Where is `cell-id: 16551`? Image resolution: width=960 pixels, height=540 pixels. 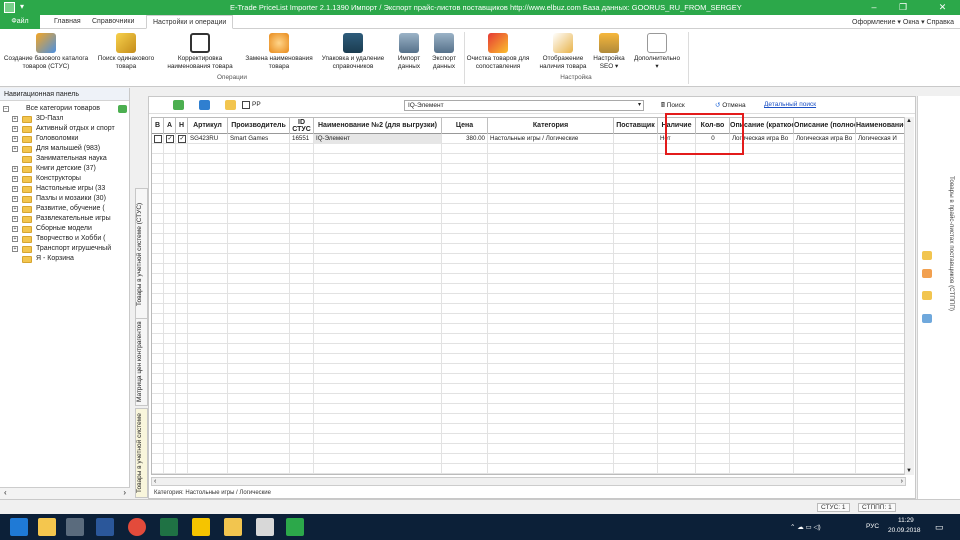 cell-id: 16551 is located at coordinates (302, 139).